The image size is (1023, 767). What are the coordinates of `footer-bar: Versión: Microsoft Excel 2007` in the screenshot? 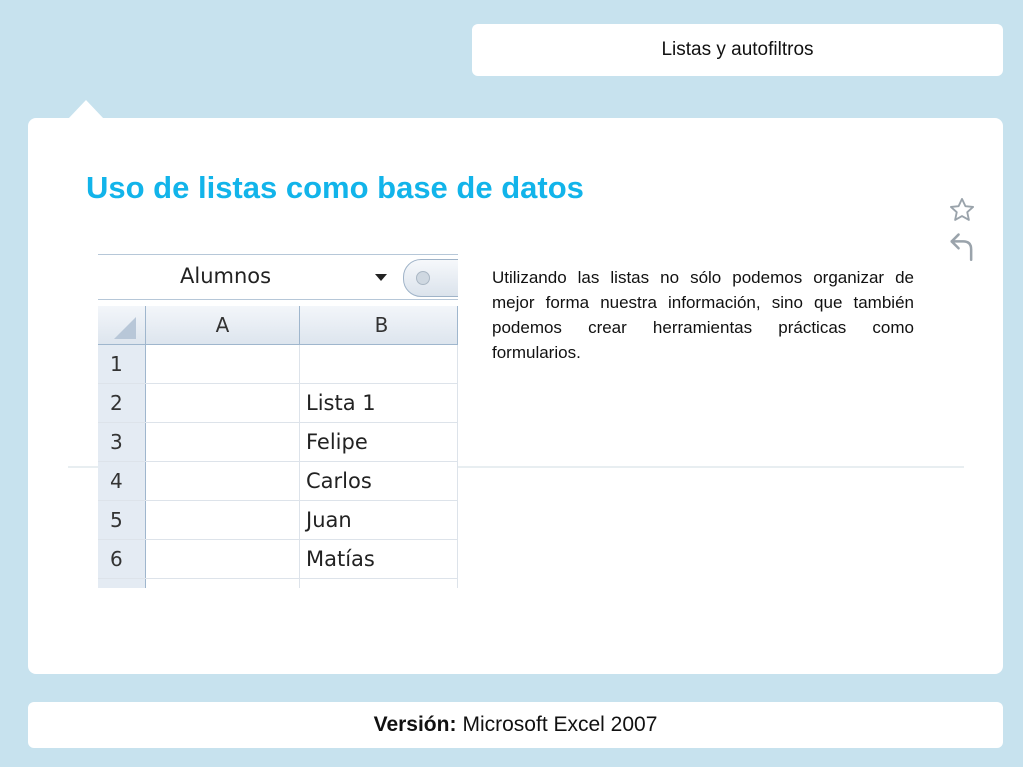 It's located at (515, 725).